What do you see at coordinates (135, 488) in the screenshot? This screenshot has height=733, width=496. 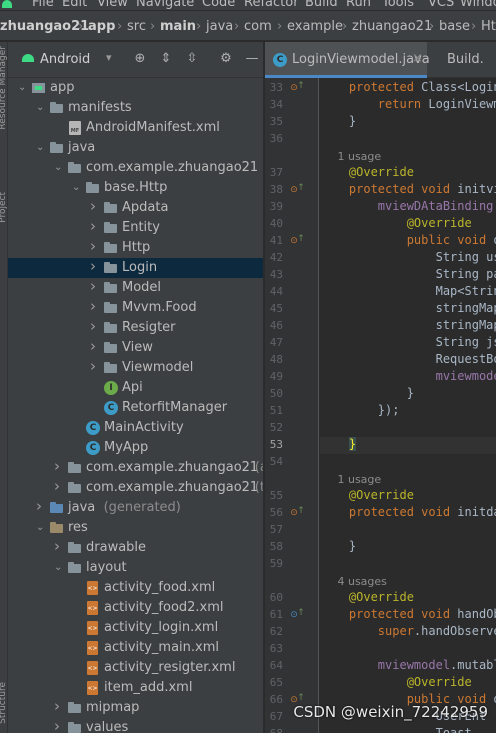 I see `tree-item: › com.example.zhuangao21(test` at bounding box center [135, 488].